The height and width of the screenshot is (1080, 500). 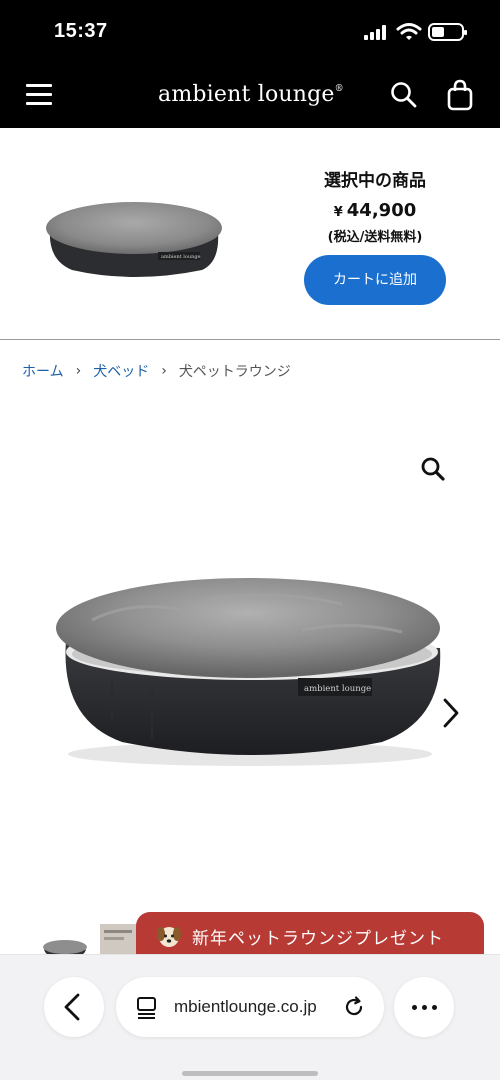 What do you see at coordinates (318, 938) in the screenshot?
I see `promo-text: 新年ペットラウンジプレゼント` at bounding box center [318, 938].